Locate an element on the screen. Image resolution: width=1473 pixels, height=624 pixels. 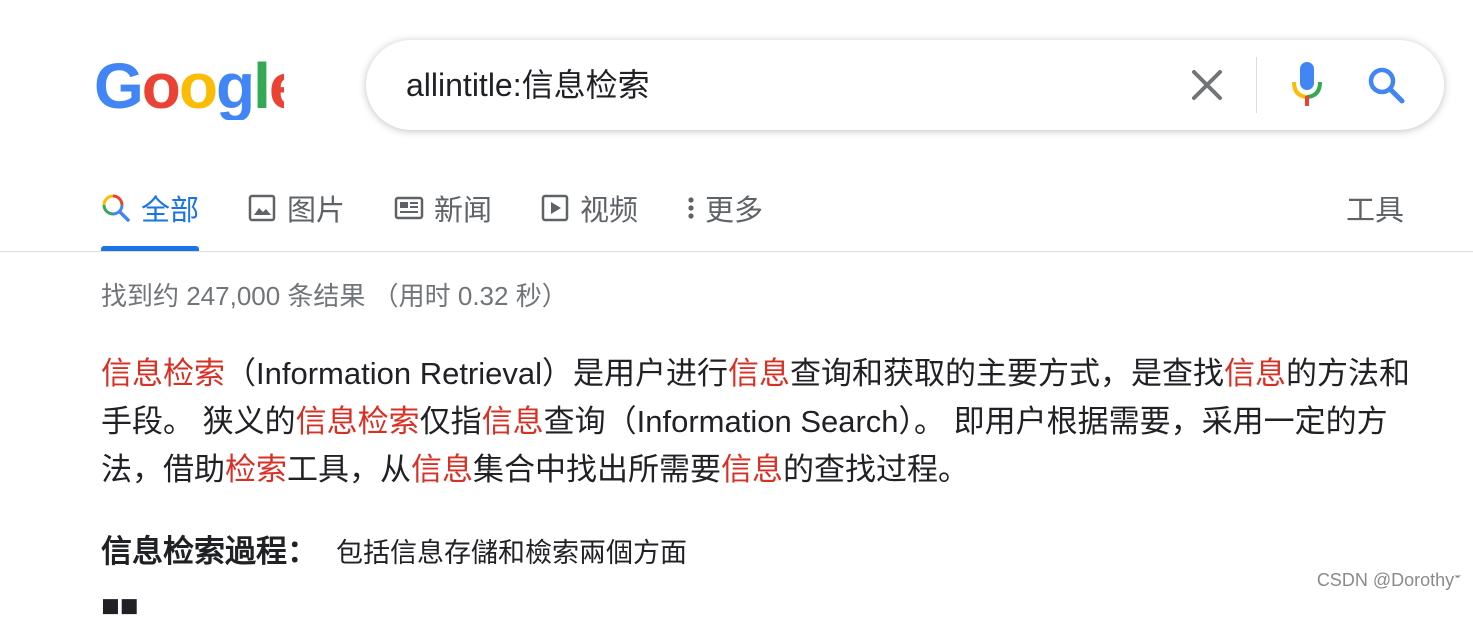
newspaper-icon is located at coordinates (409, 208).